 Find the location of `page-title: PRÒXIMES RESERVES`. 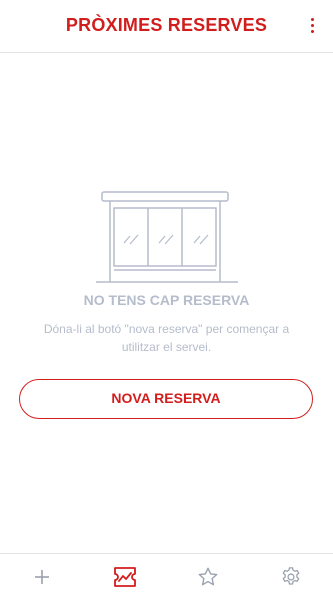

page-title: PRÒXIMES RESERVES is located at coordinates (166, 25).